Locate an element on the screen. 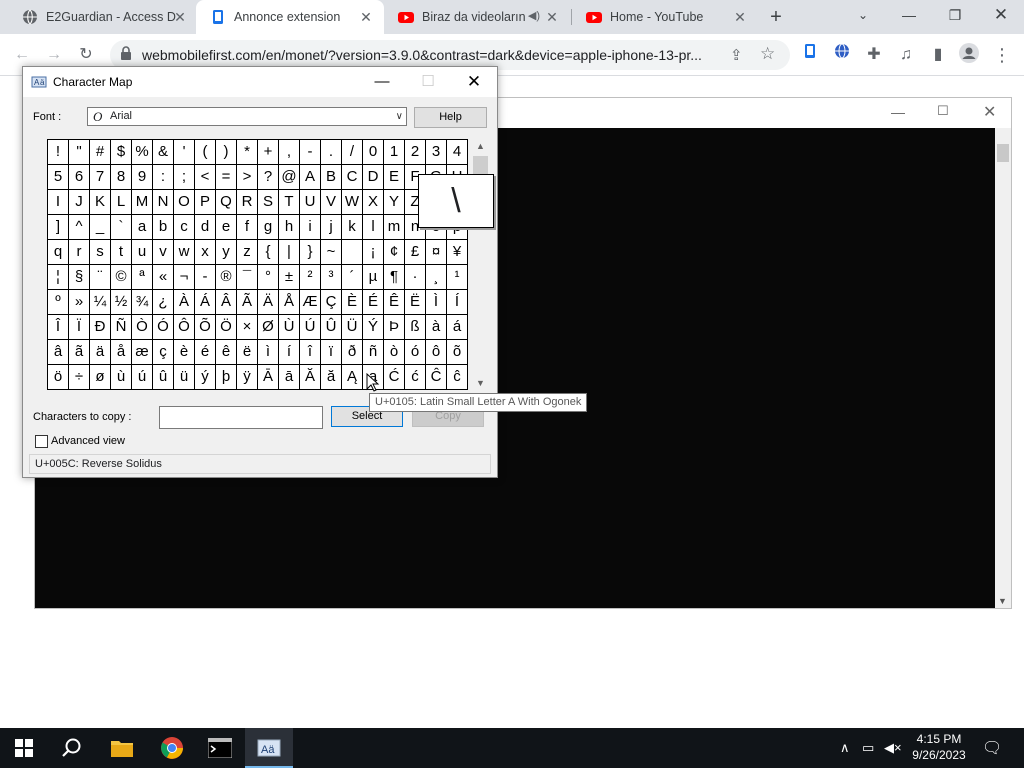  character-cell: } is located at coordinates (310, 252).